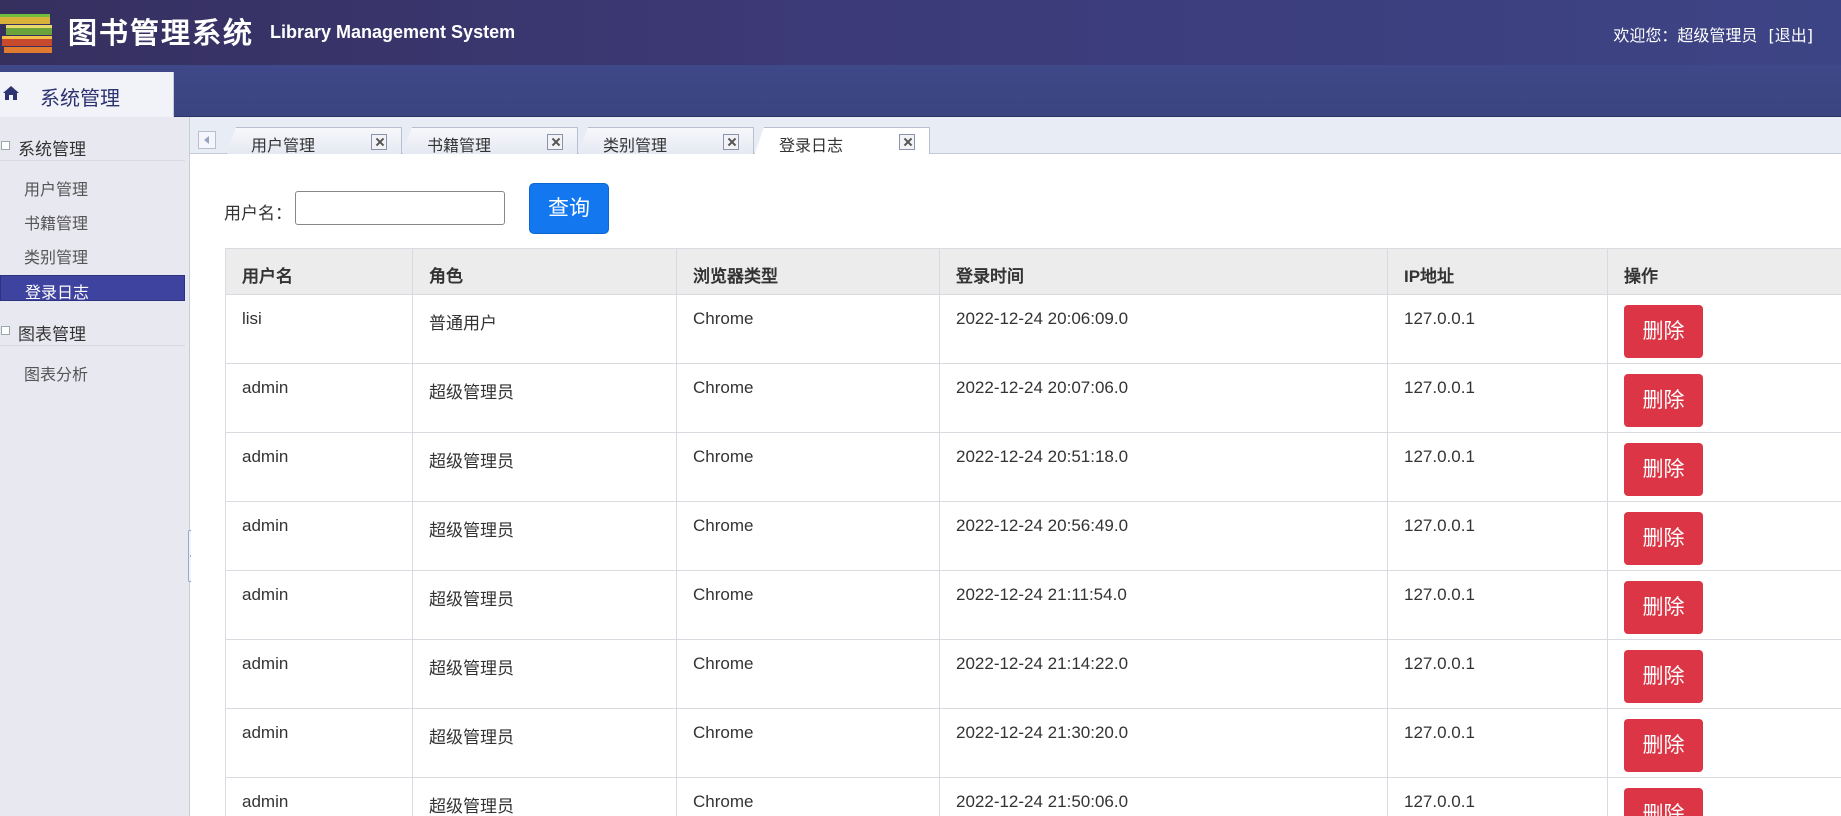  I want to click on home-icon, so click(11, 93).